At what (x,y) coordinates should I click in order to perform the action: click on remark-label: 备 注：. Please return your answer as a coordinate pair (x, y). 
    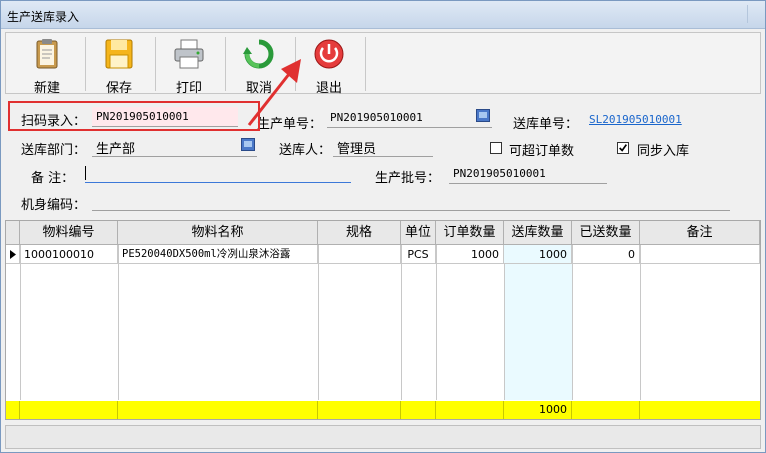
    Looking at the image, I should click on (53, 178).